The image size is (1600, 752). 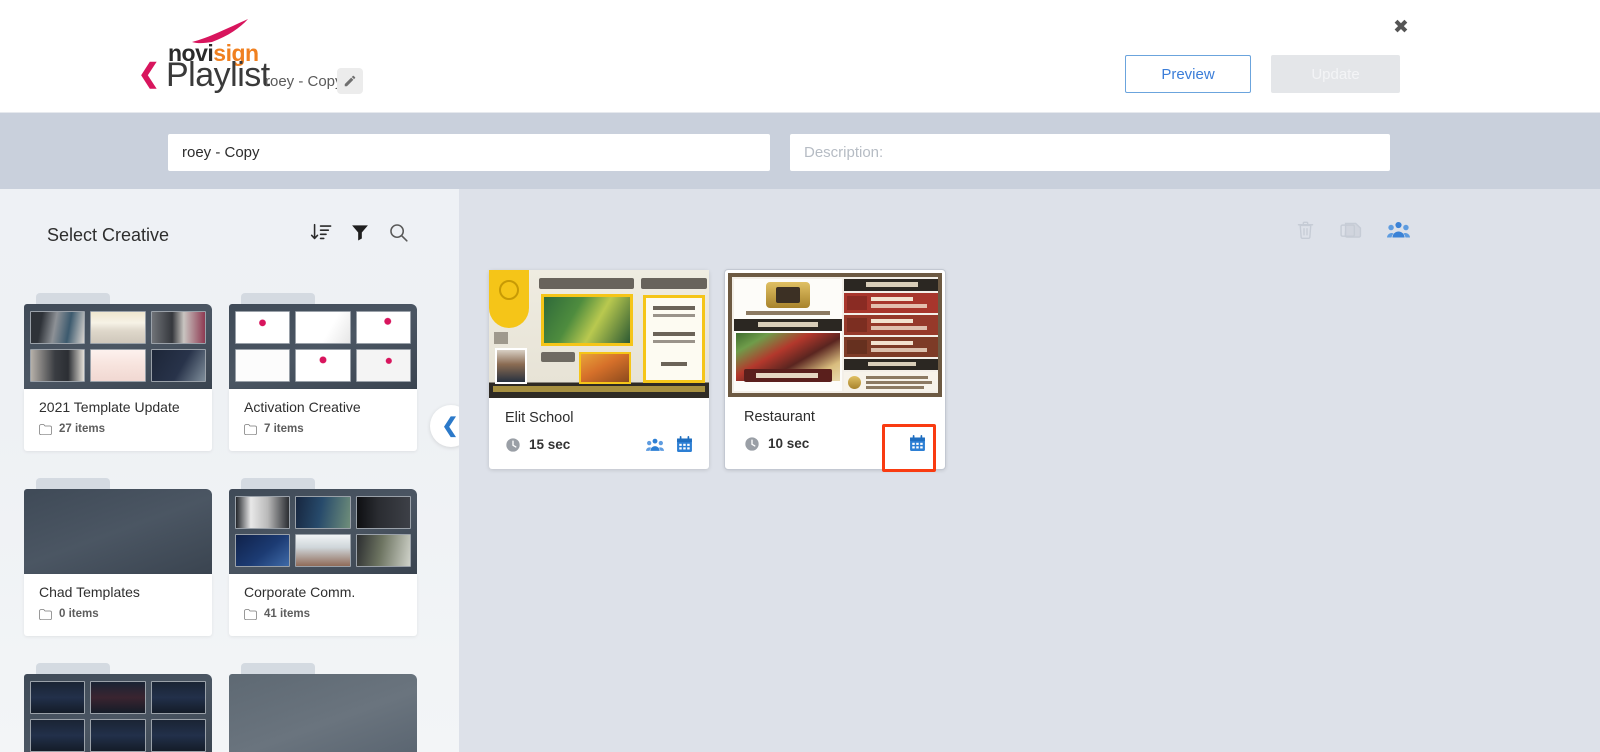 I want to click on creative-footer: 10 sec, so click(x=835, y=443).